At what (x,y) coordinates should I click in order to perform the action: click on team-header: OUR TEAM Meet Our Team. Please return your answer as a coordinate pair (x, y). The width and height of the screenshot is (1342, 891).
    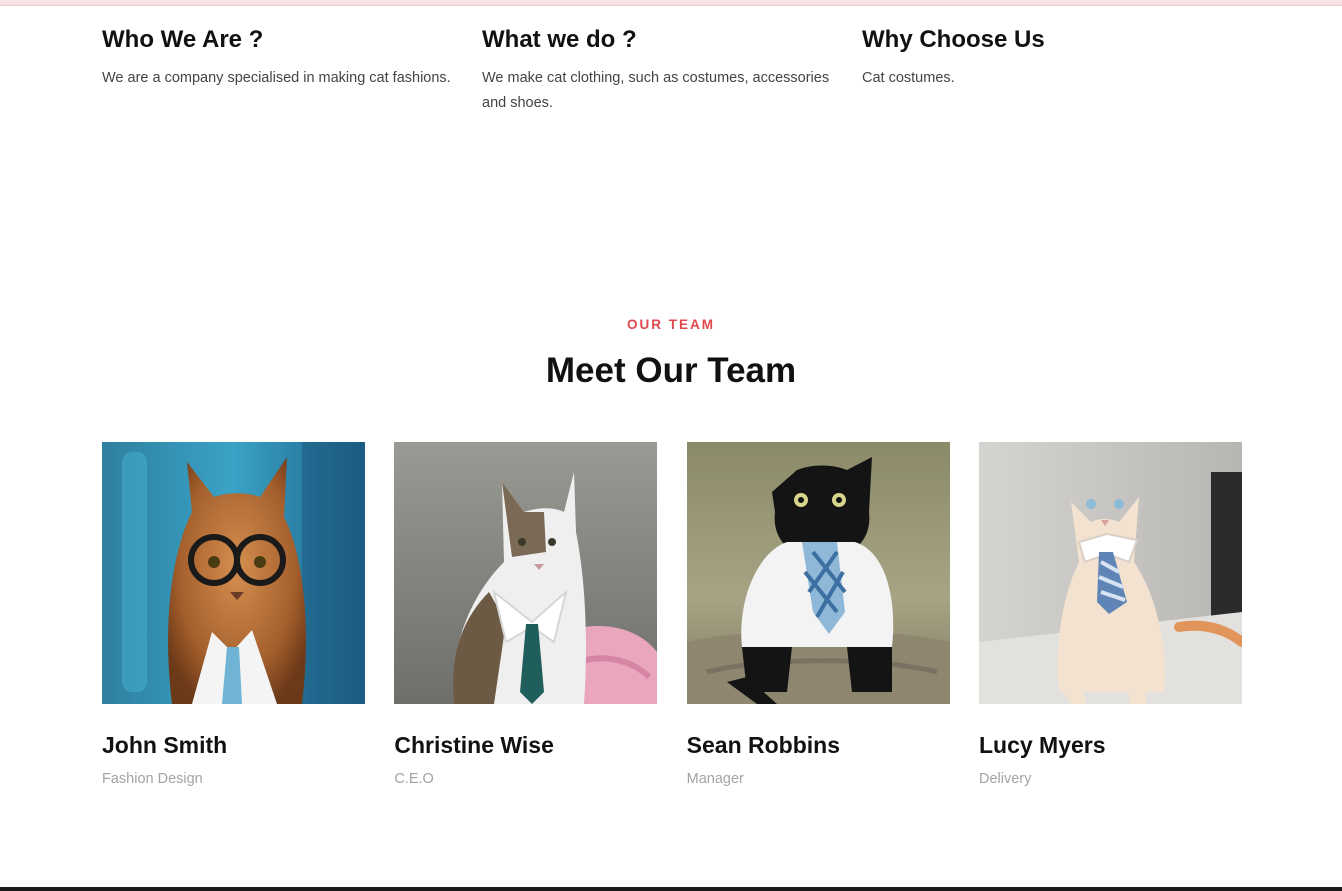
    Looking at the image, I should click on (671, 354).